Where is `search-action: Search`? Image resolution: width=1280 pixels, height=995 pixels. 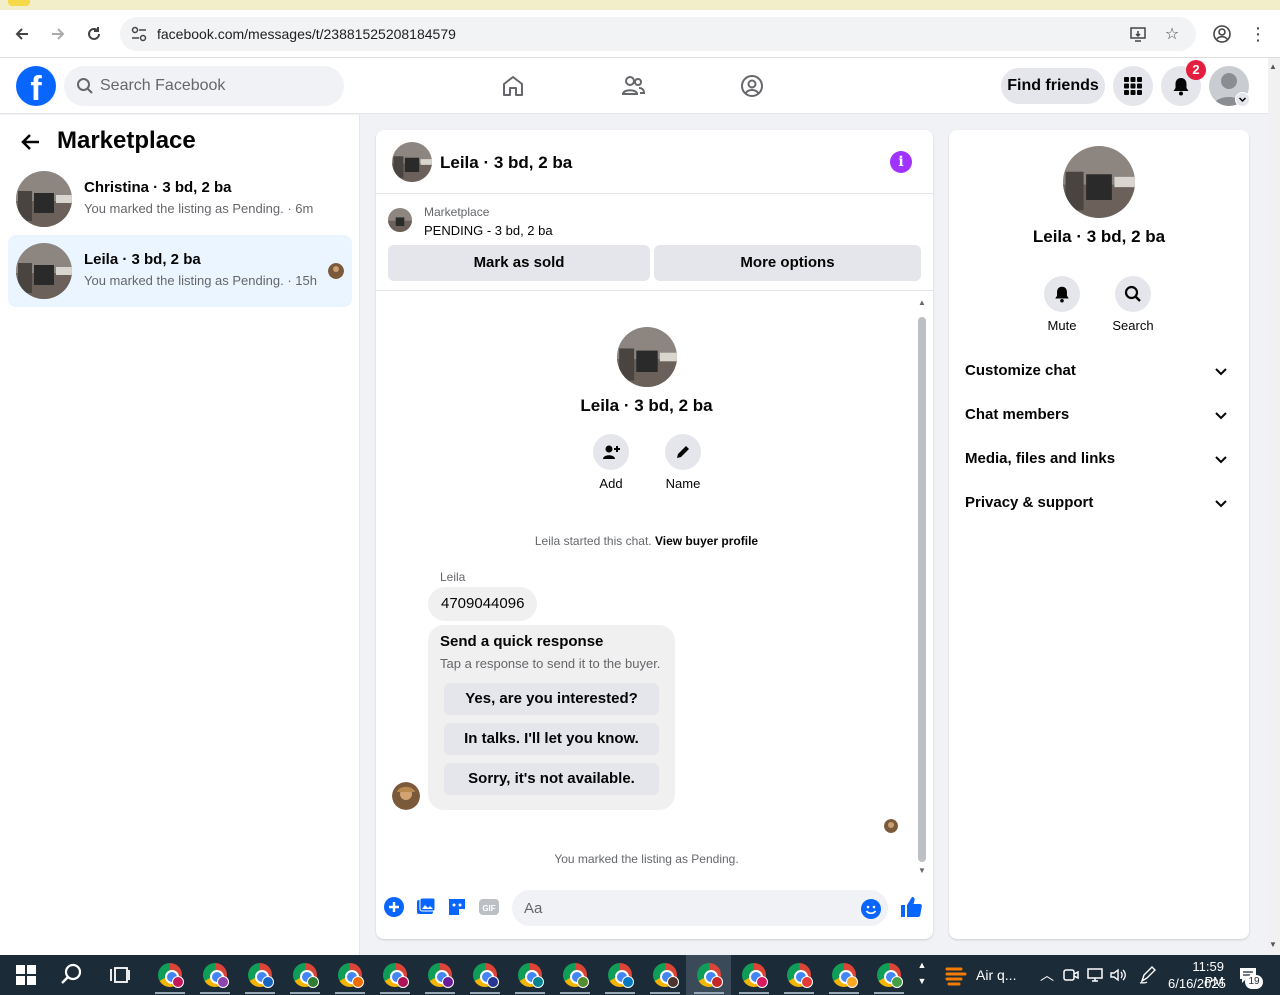
search-action: Search is located at coordinates (1133, 304).